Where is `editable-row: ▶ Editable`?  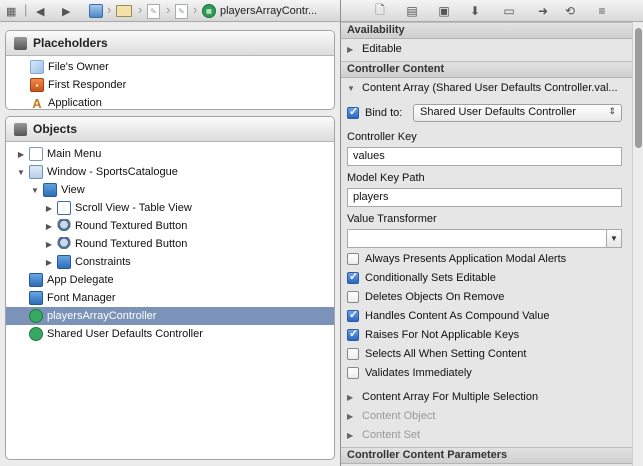 editable-row: ▶ Editable is located at coordinates (374, 49).